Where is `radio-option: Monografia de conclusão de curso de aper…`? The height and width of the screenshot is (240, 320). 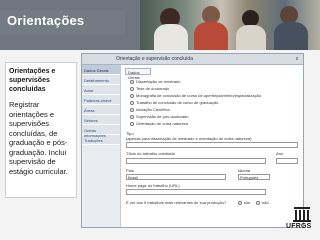
radio-option: Monografia de conclusão de curso de aper… is located at coordinates (195, 96).